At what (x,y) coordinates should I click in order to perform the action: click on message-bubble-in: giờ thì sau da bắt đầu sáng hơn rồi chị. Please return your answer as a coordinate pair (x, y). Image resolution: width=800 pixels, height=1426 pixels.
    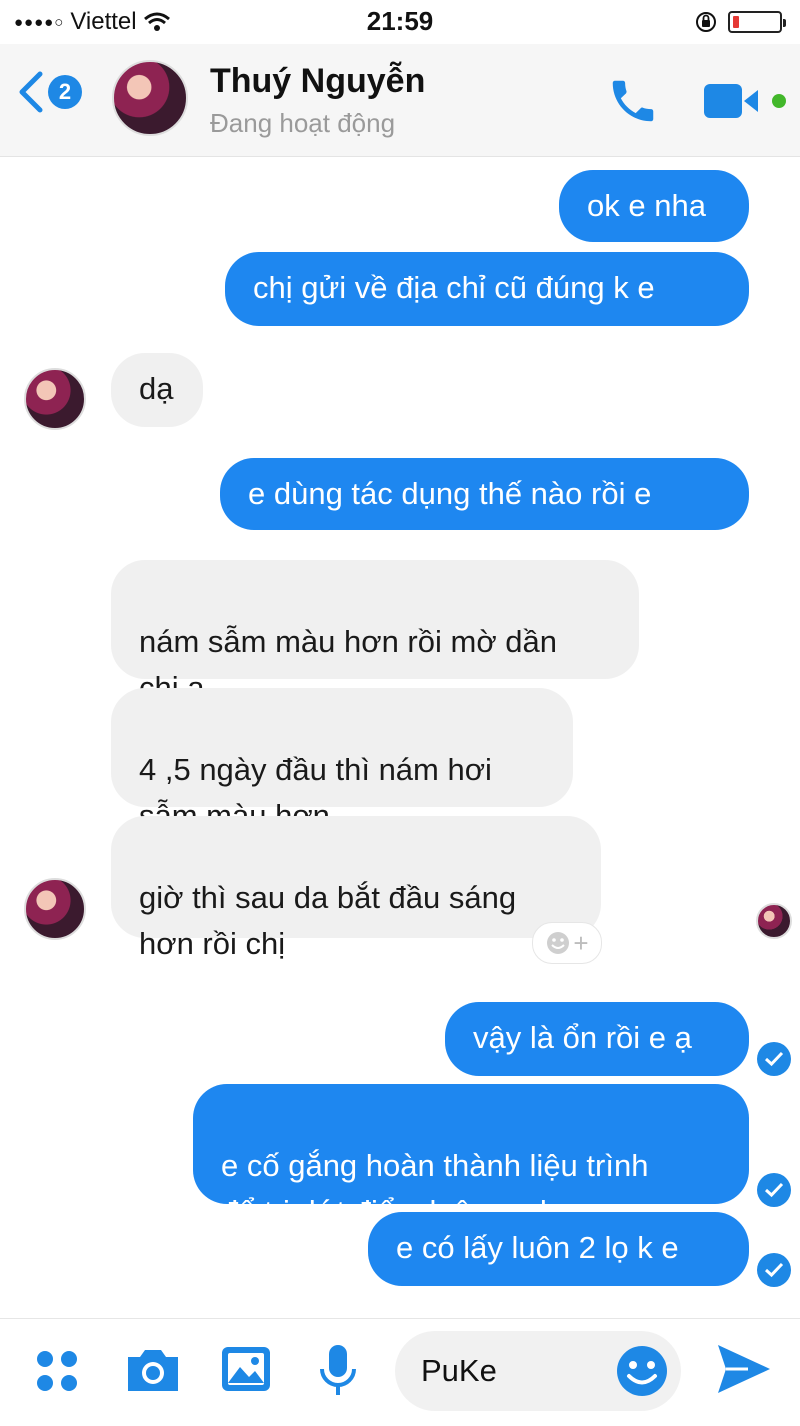
    Looking at the image, I should click on (356, 888).